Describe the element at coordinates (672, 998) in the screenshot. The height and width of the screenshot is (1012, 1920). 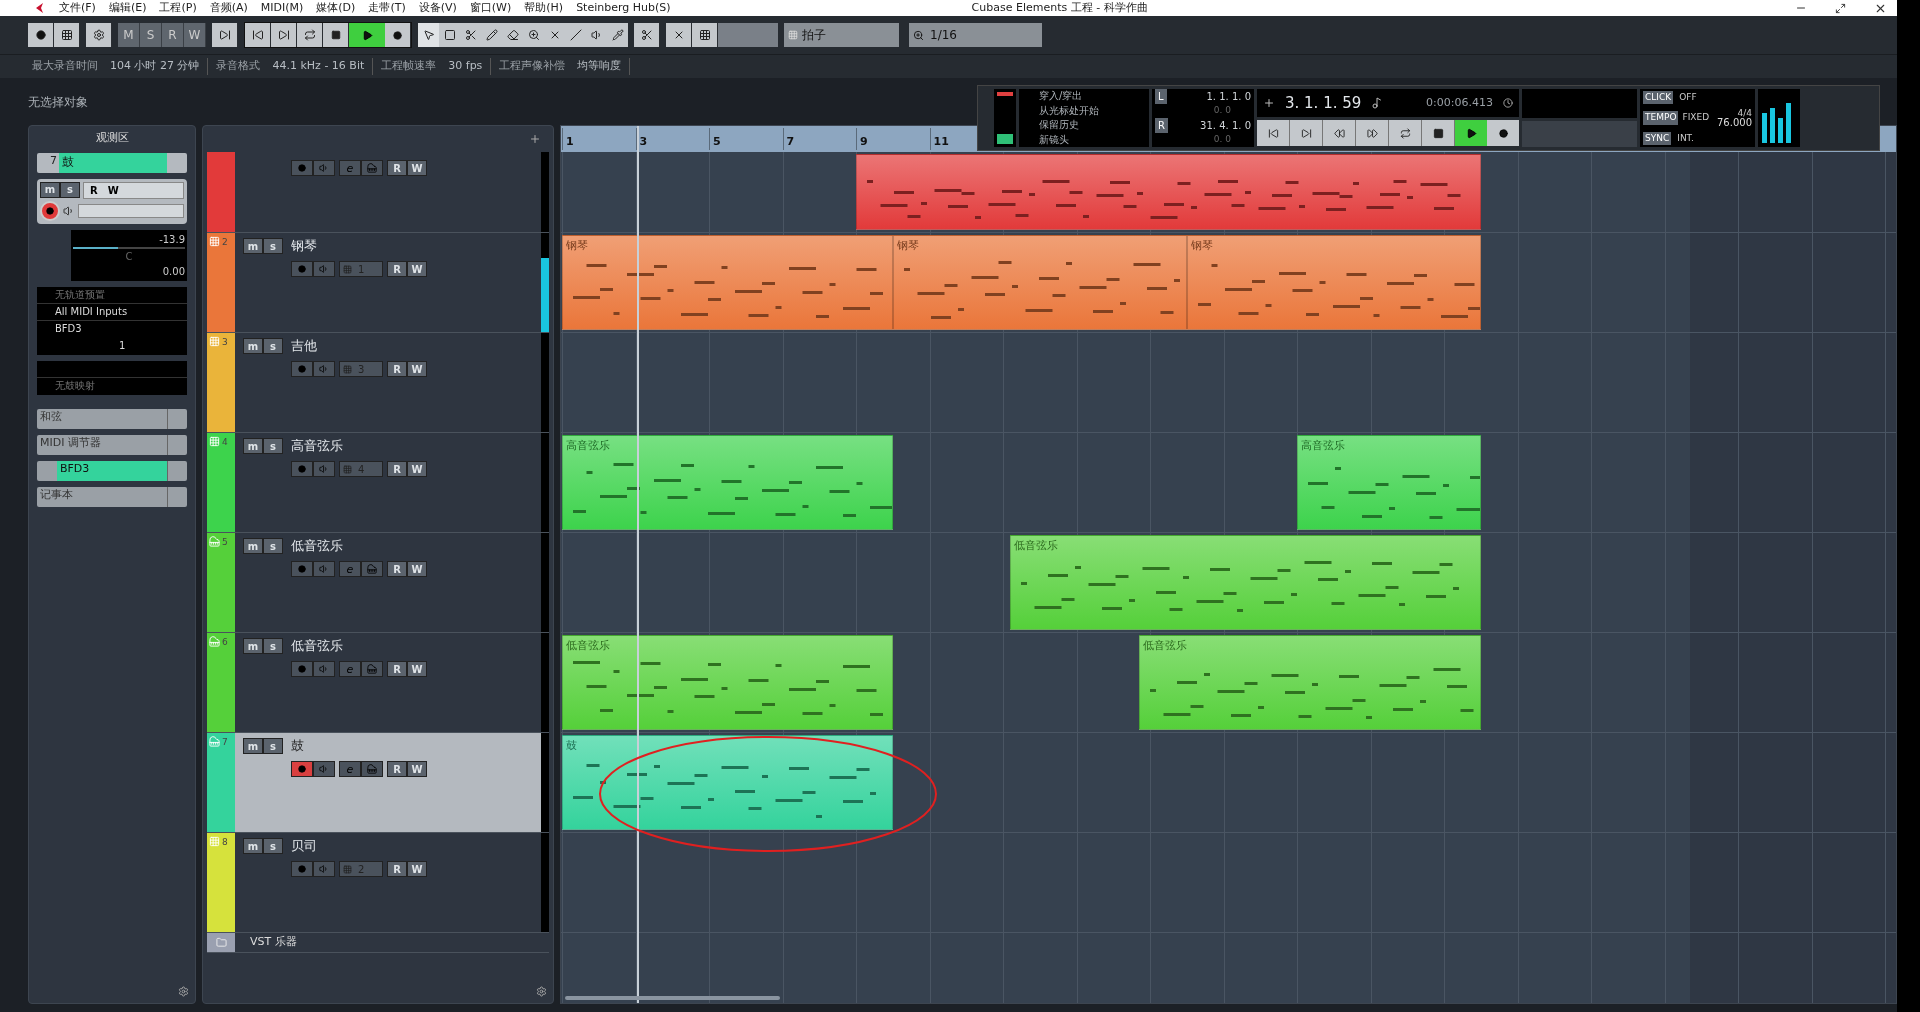
I see `horizontal-scrollbar` at that location.